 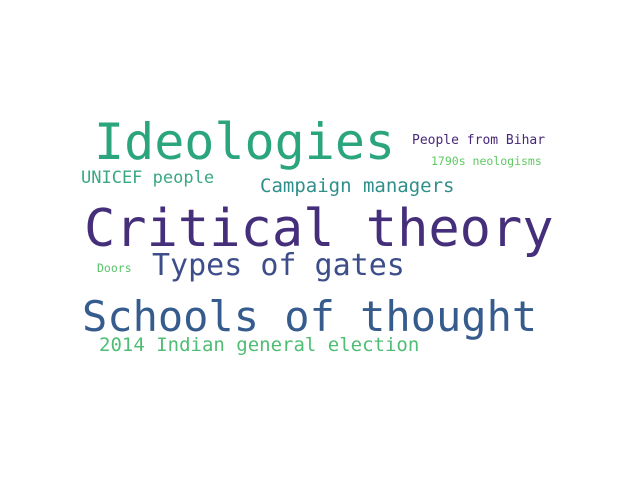 What do you see at coordinates (245, 142) in the screenshot?
I see `word-ideologies: Ideologies` at bounding box center [245, 142].